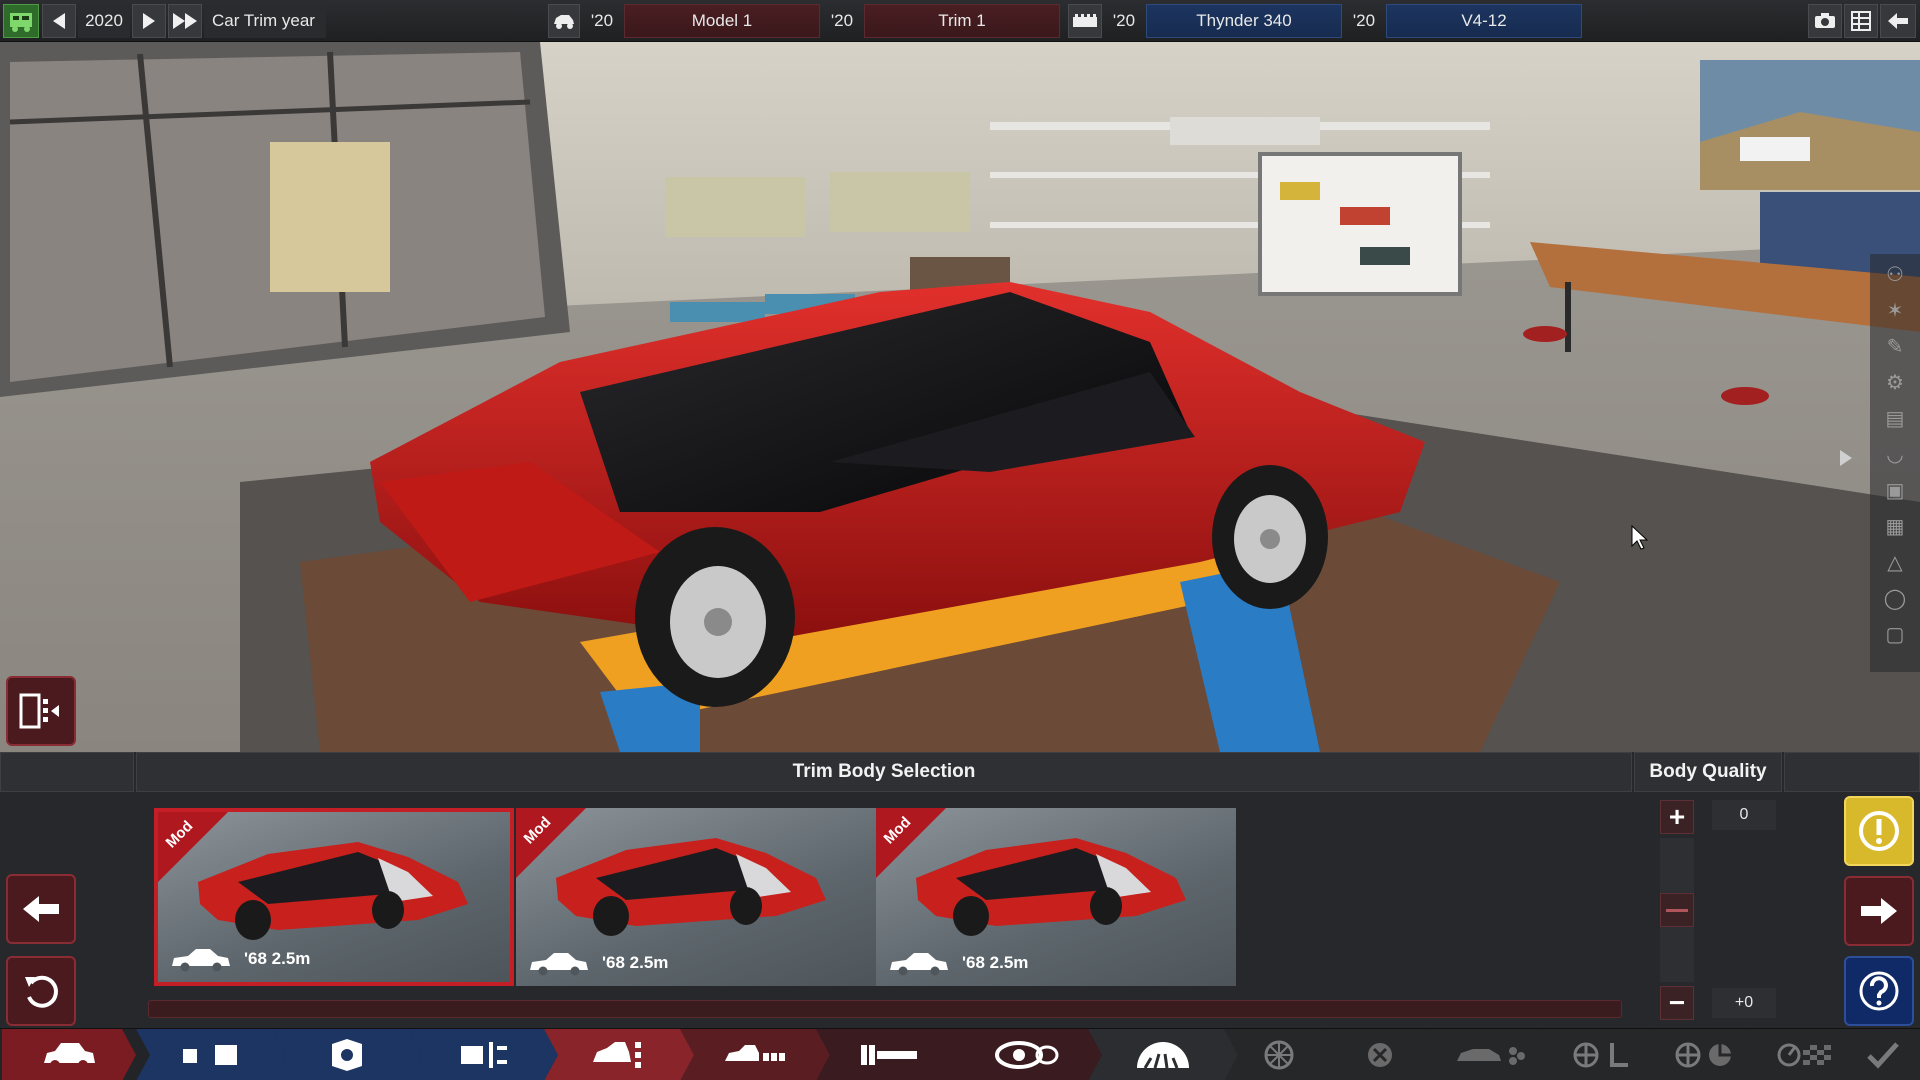 This screenshot has width=1920, height=1080. Describe the element at coordinates (1163, 1054) in the screenshot. I see `trim-tyres-icon` at that location.